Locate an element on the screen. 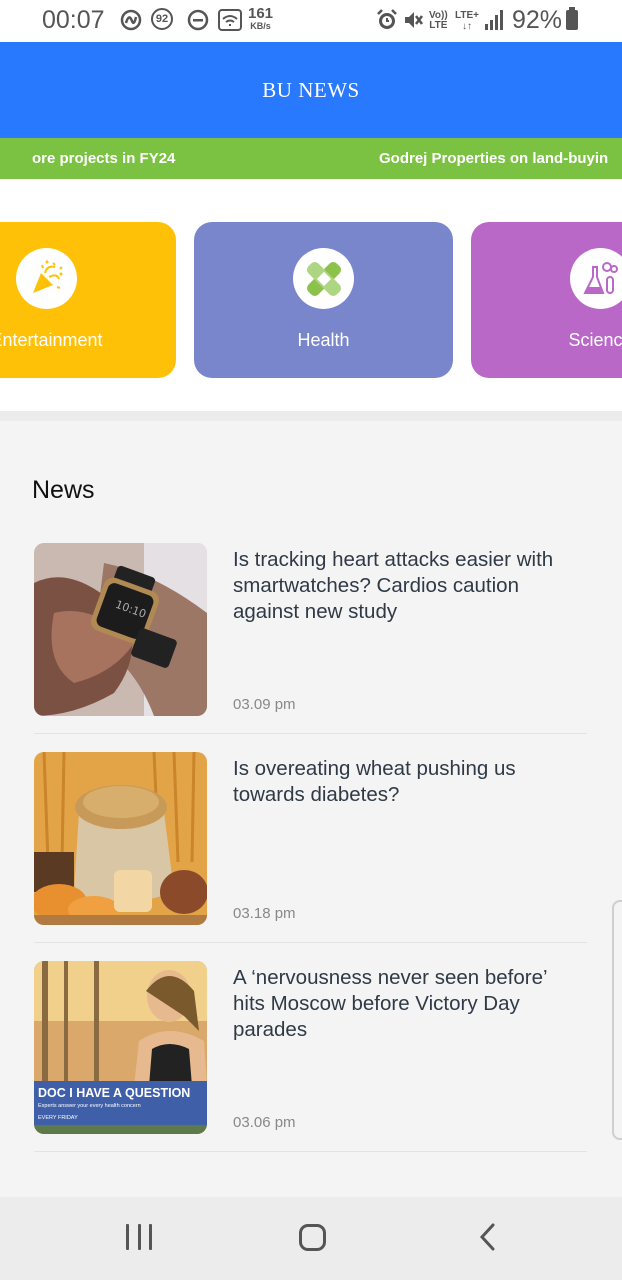 This screenshot has height=1280, width=622. home-button is located at coordinates (312, 1237).